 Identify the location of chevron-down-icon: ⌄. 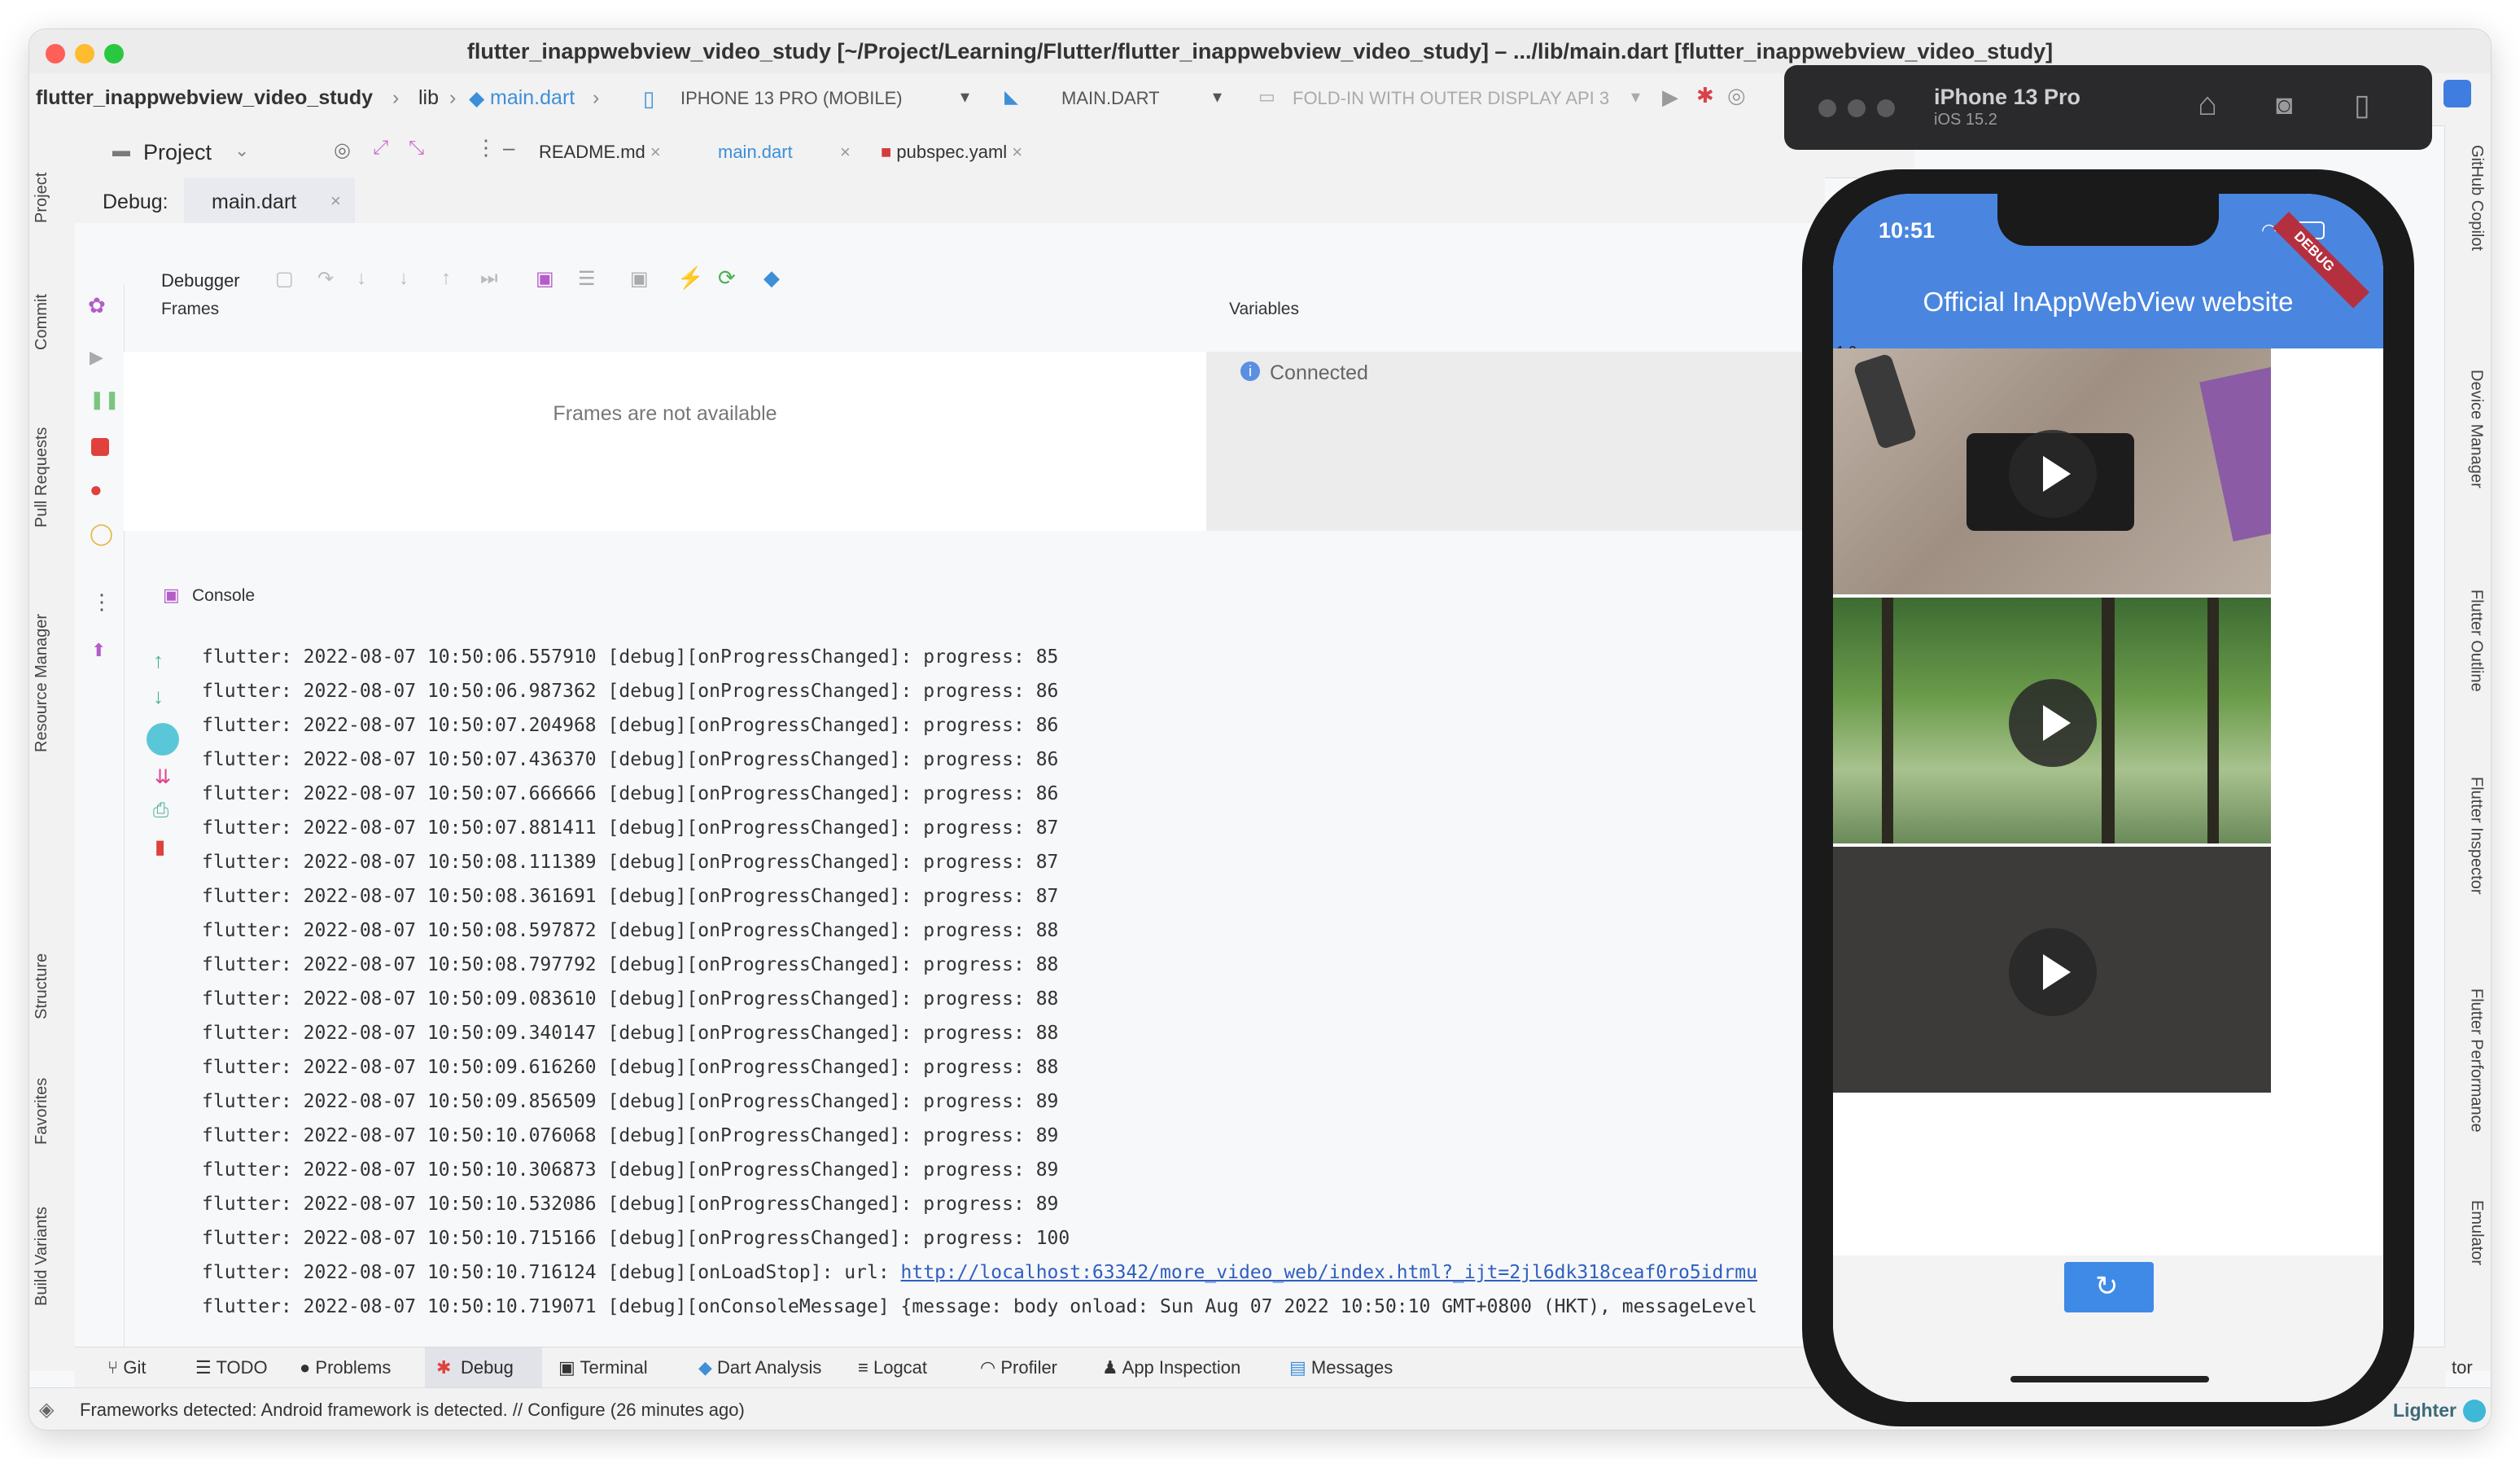
(242, 150).